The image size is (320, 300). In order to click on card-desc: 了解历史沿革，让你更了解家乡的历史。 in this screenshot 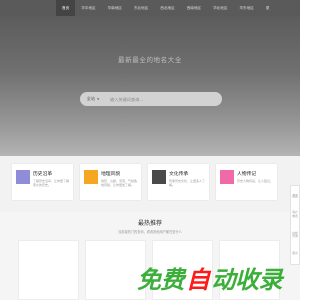, I will do `click(51, 183)`.